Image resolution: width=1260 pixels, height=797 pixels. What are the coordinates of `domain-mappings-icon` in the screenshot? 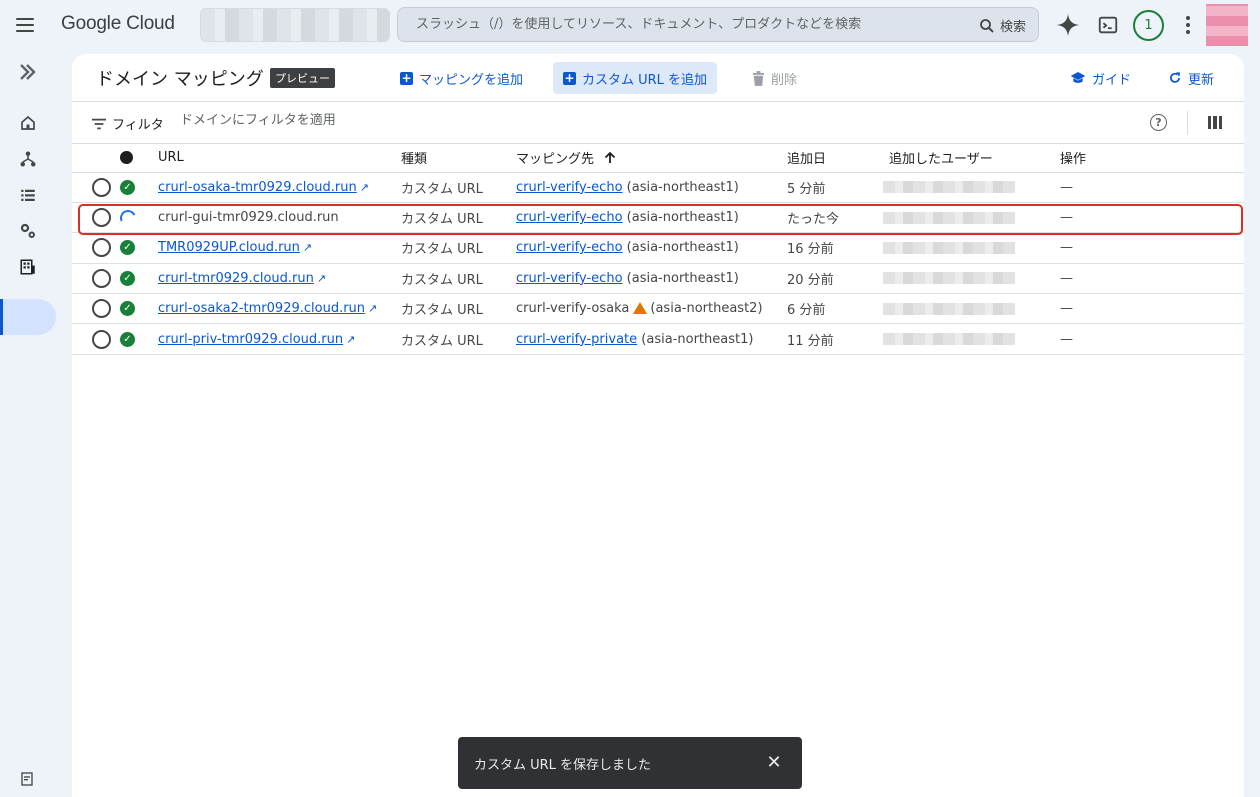 It's located at (28, 267).